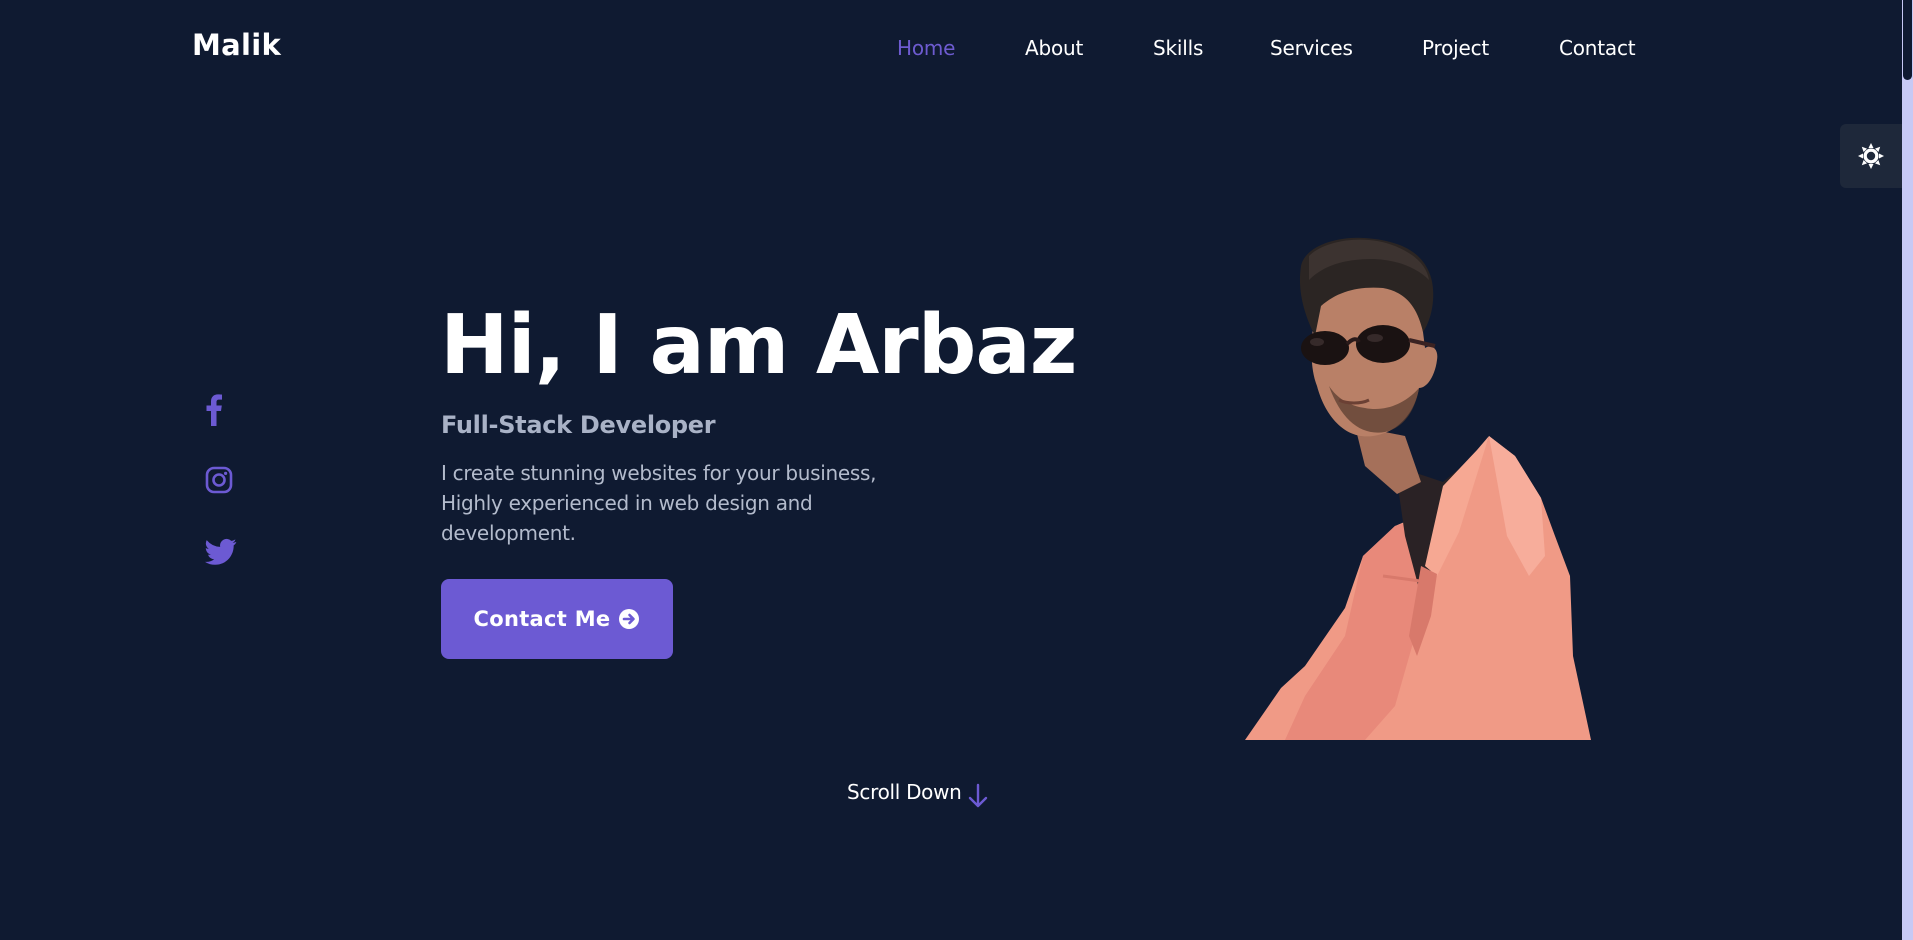 Image resolution: width=1913 pixels, height=940 pixels. Describe the element at coordinates (1907, 470) in the screenshot. I see `page-scrollbar-track` at that location.